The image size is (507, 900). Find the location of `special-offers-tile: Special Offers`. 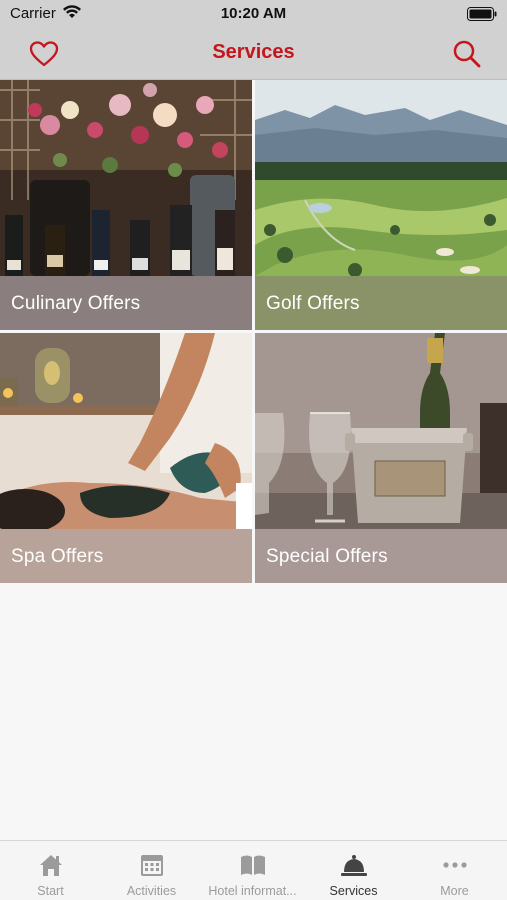

special-offers-tile: Special Offers is located at coordinates (381, 458).